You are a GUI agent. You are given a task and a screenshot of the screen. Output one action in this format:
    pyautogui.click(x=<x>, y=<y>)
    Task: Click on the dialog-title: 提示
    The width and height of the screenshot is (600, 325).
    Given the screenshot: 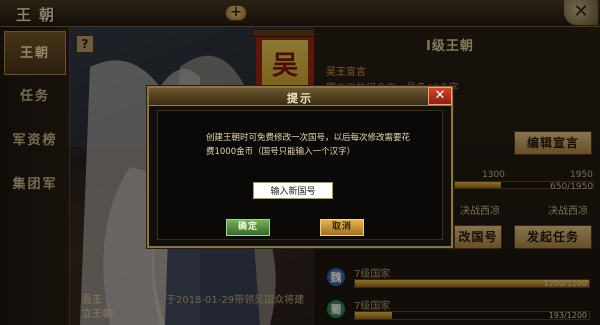 What is the action you would take?
    pyautogui.click(x=300, y=98)
    